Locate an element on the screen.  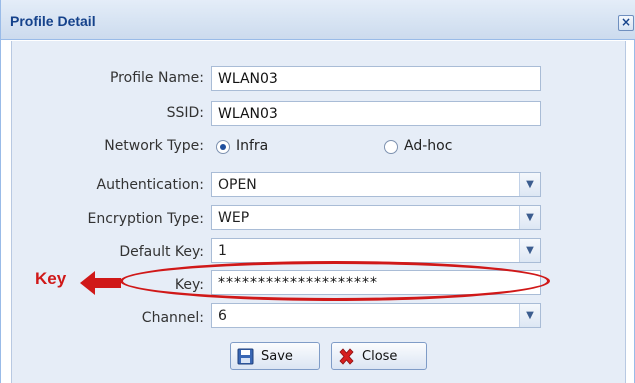
radio-adhoc is located at coordinates (391, 147).